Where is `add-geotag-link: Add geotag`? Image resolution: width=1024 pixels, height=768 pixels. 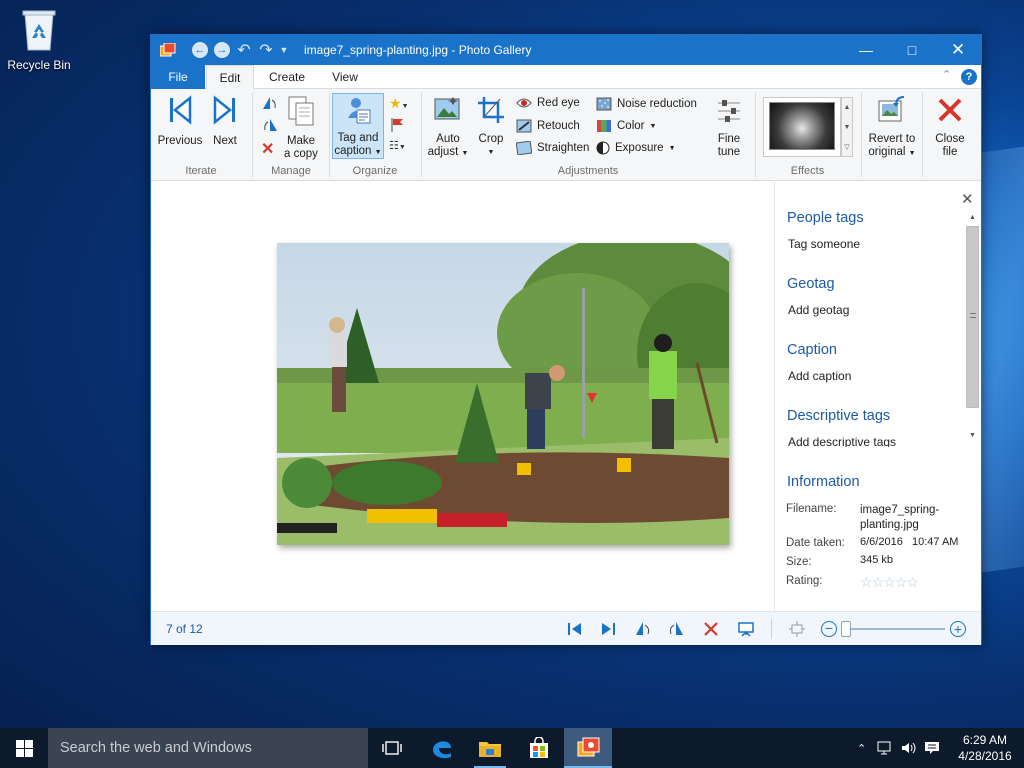 add-geotag-link: Add geotag is located at coordinates (818, 310).